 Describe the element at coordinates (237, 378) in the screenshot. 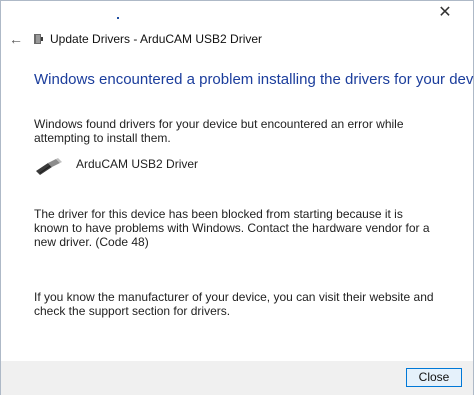

I see `dialog-footer: Close` at that location.